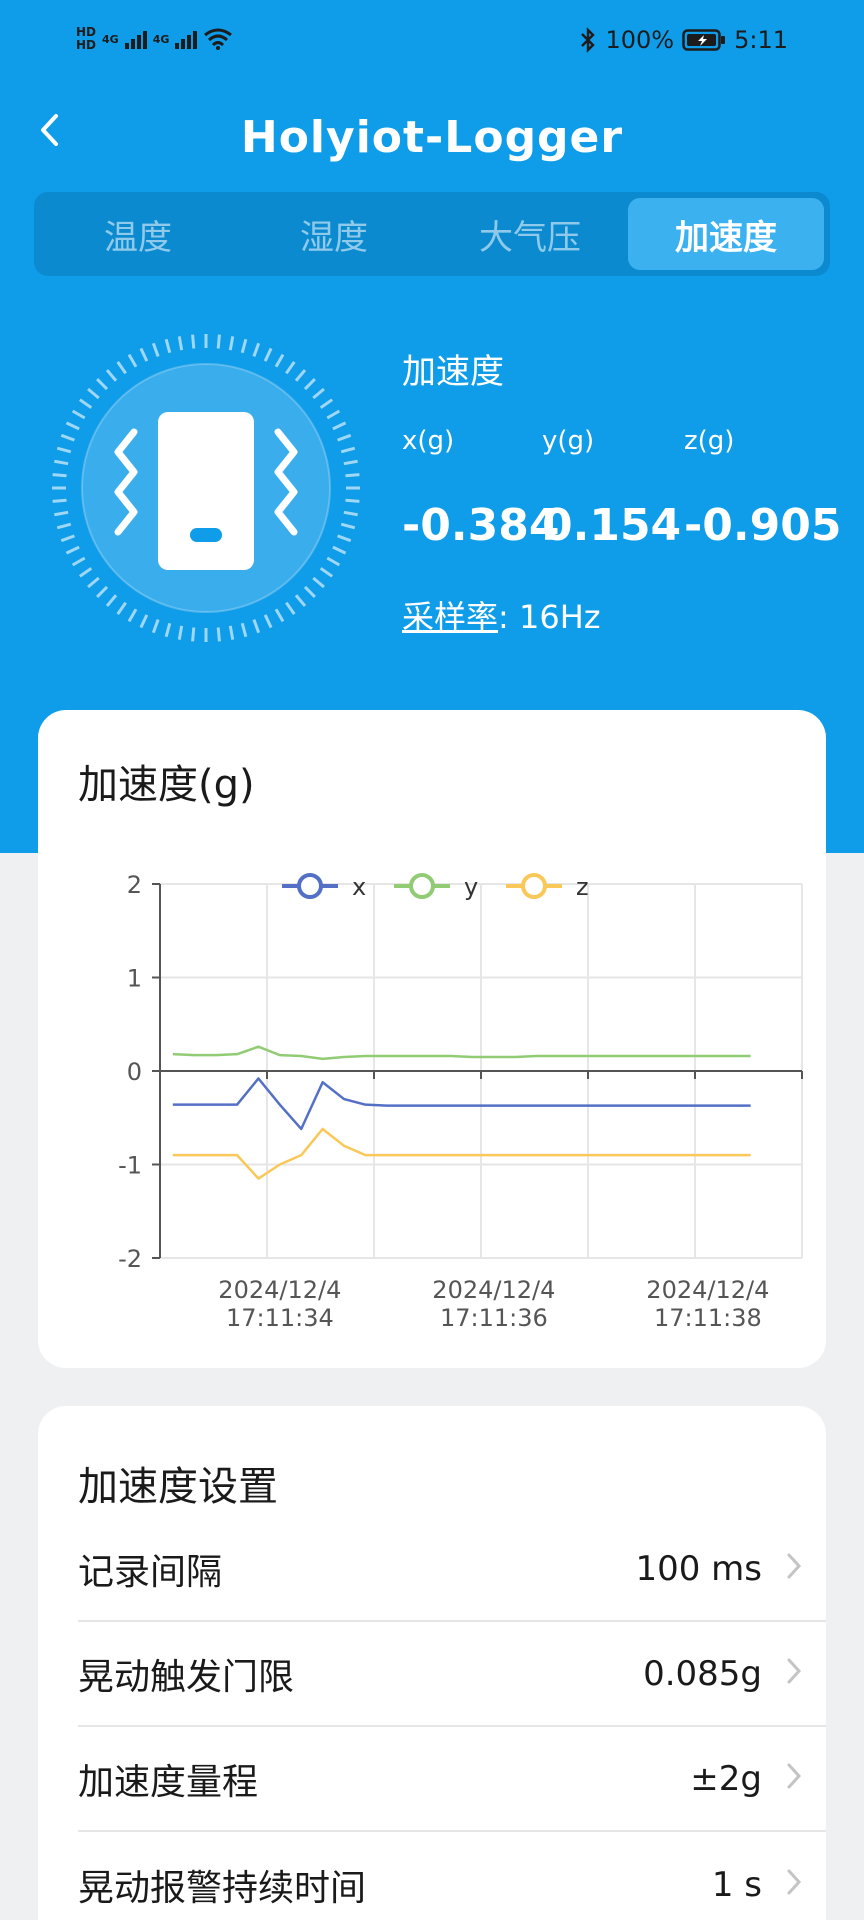  Describe the element at coordinates (640, 40) in the screenshot. I see `battery-percent: 100%` at that location.